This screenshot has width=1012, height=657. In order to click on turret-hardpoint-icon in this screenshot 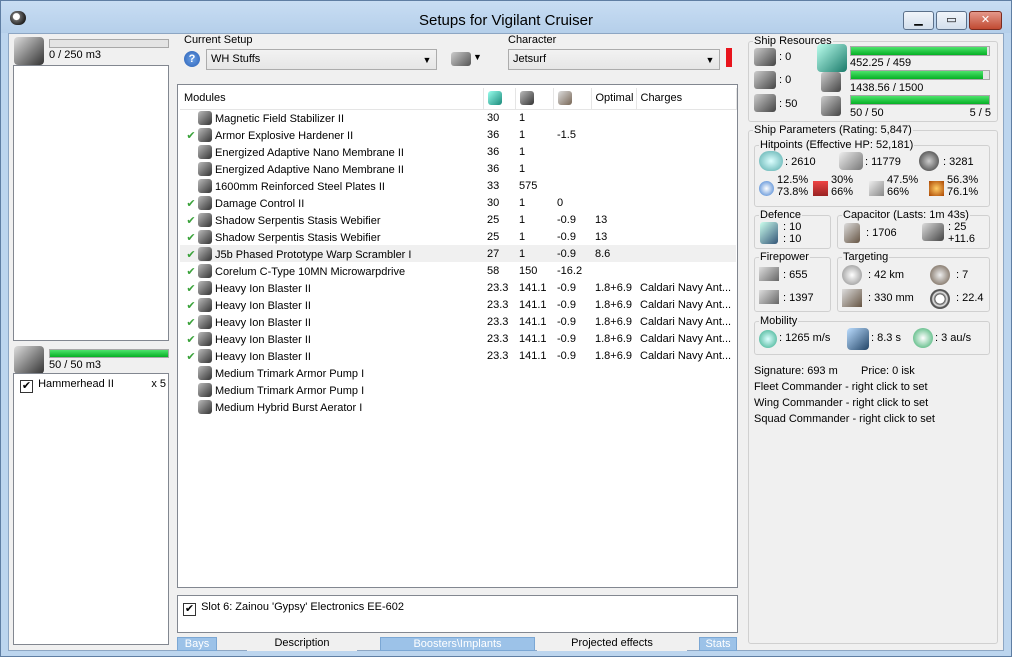, I will do `click(765, 57)`.